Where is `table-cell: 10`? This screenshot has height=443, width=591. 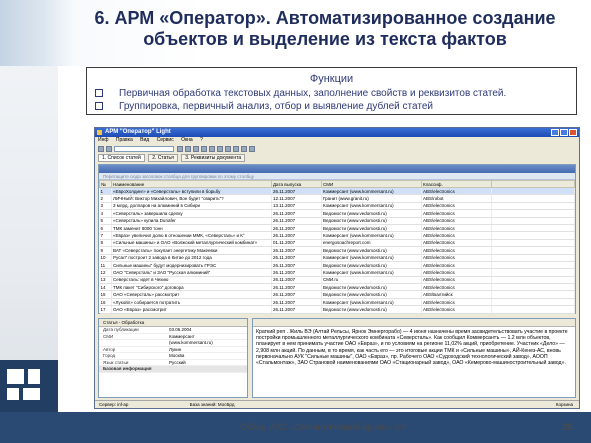 table-cell: 10 is located at coordinates (105, 258).